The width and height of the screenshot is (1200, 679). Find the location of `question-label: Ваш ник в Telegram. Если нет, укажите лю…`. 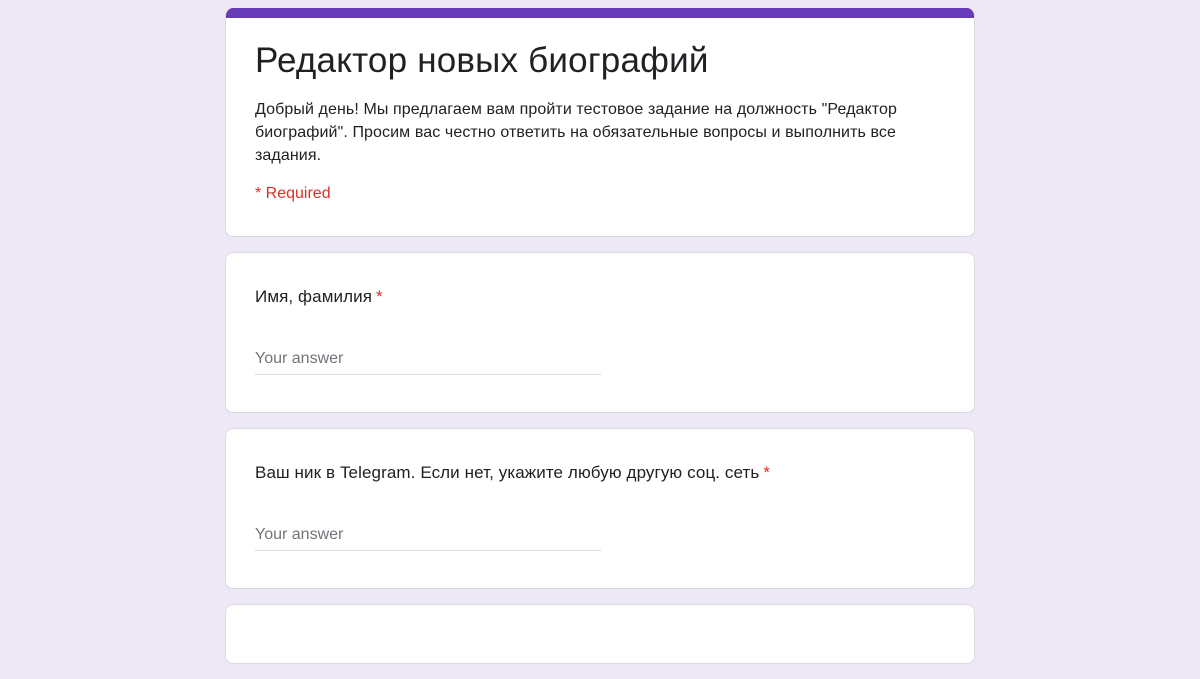

question-label: Ваш ник в Telegram. Если нет, укажите лю… is located at coordinates (512, 473).